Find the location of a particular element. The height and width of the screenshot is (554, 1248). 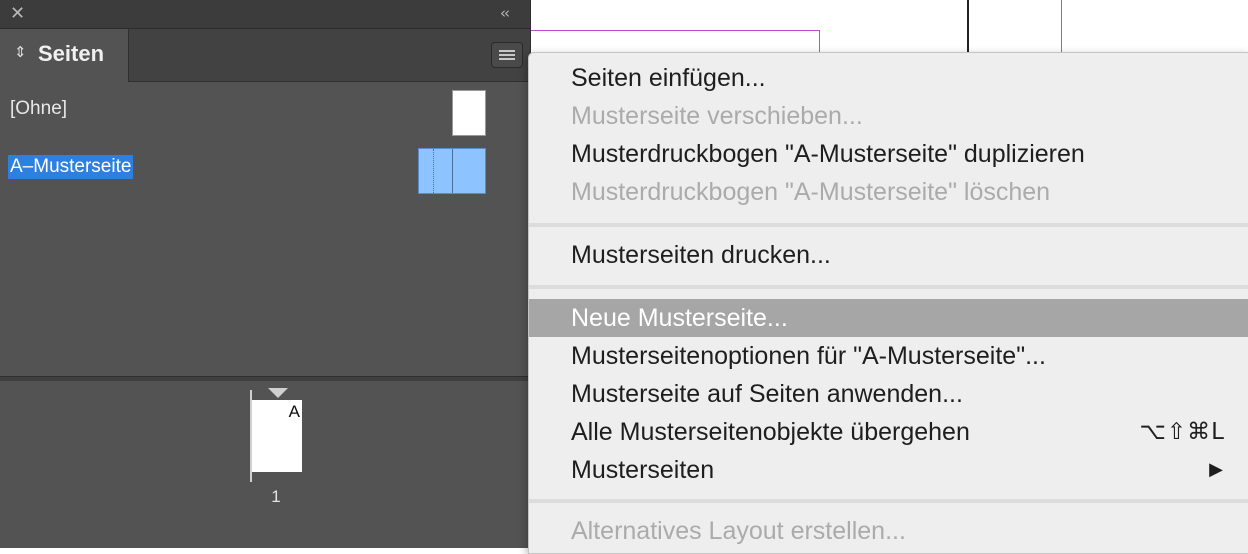

hamburger-icon is located at coordinates (507, 51).